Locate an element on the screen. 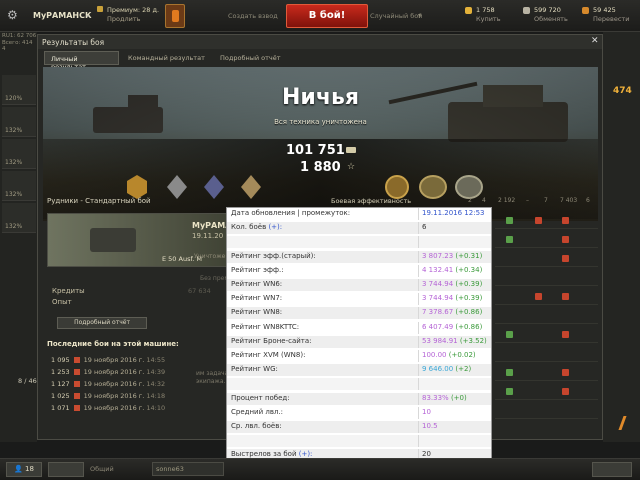 The height and width of the screenshot is (480, 640). stats-row: Рейтинг WN8KTTC: 6 407.49 (+0.86) is located at coordinates (359, 327).